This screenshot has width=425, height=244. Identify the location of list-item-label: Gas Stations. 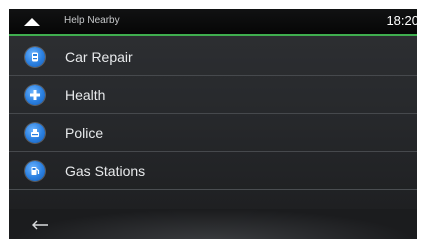
(105, 171).